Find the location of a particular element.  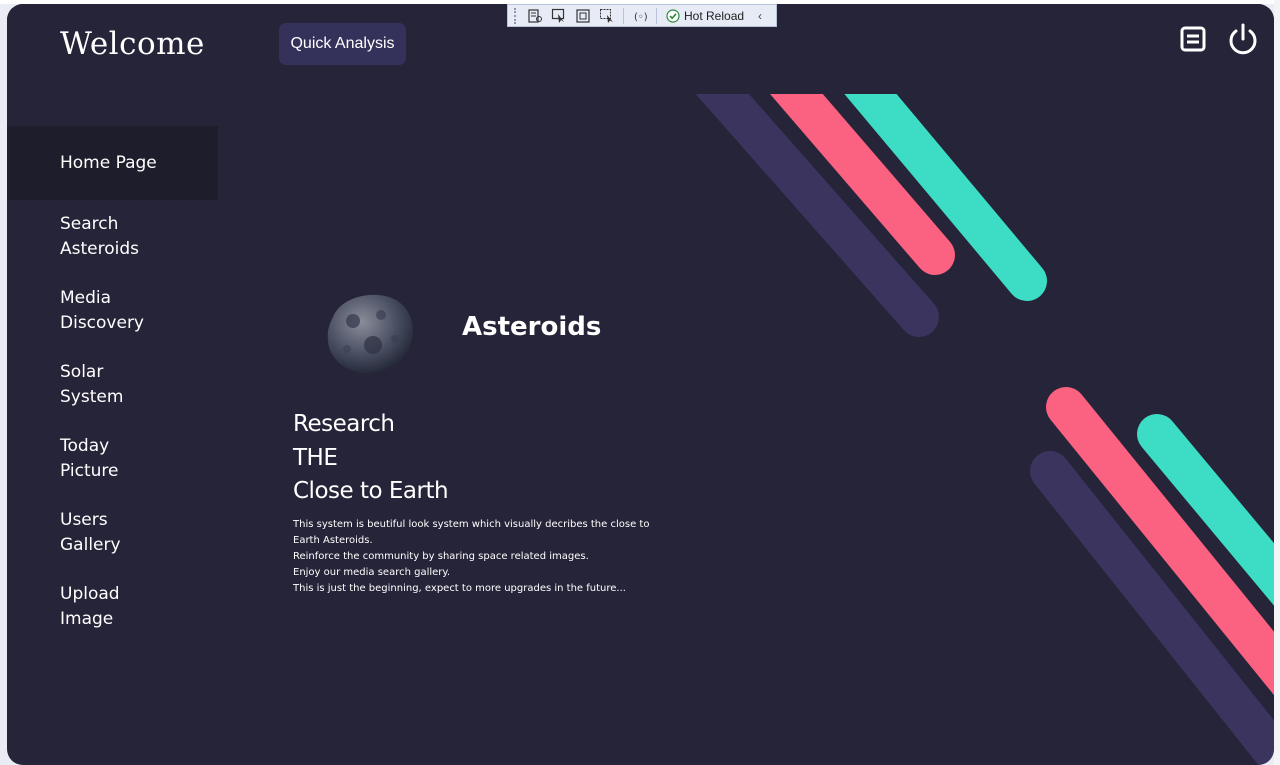

headline: Research THE Close to Earth is located at coordinates (371, 458).